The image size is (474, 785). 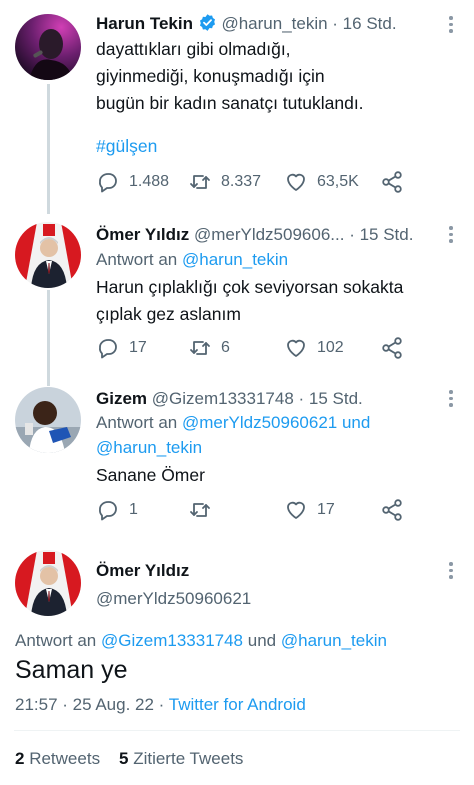 I want to click on tweet-header: Harun Tekin @harun_tekin · 16 Std., so click(x=246, y=24).